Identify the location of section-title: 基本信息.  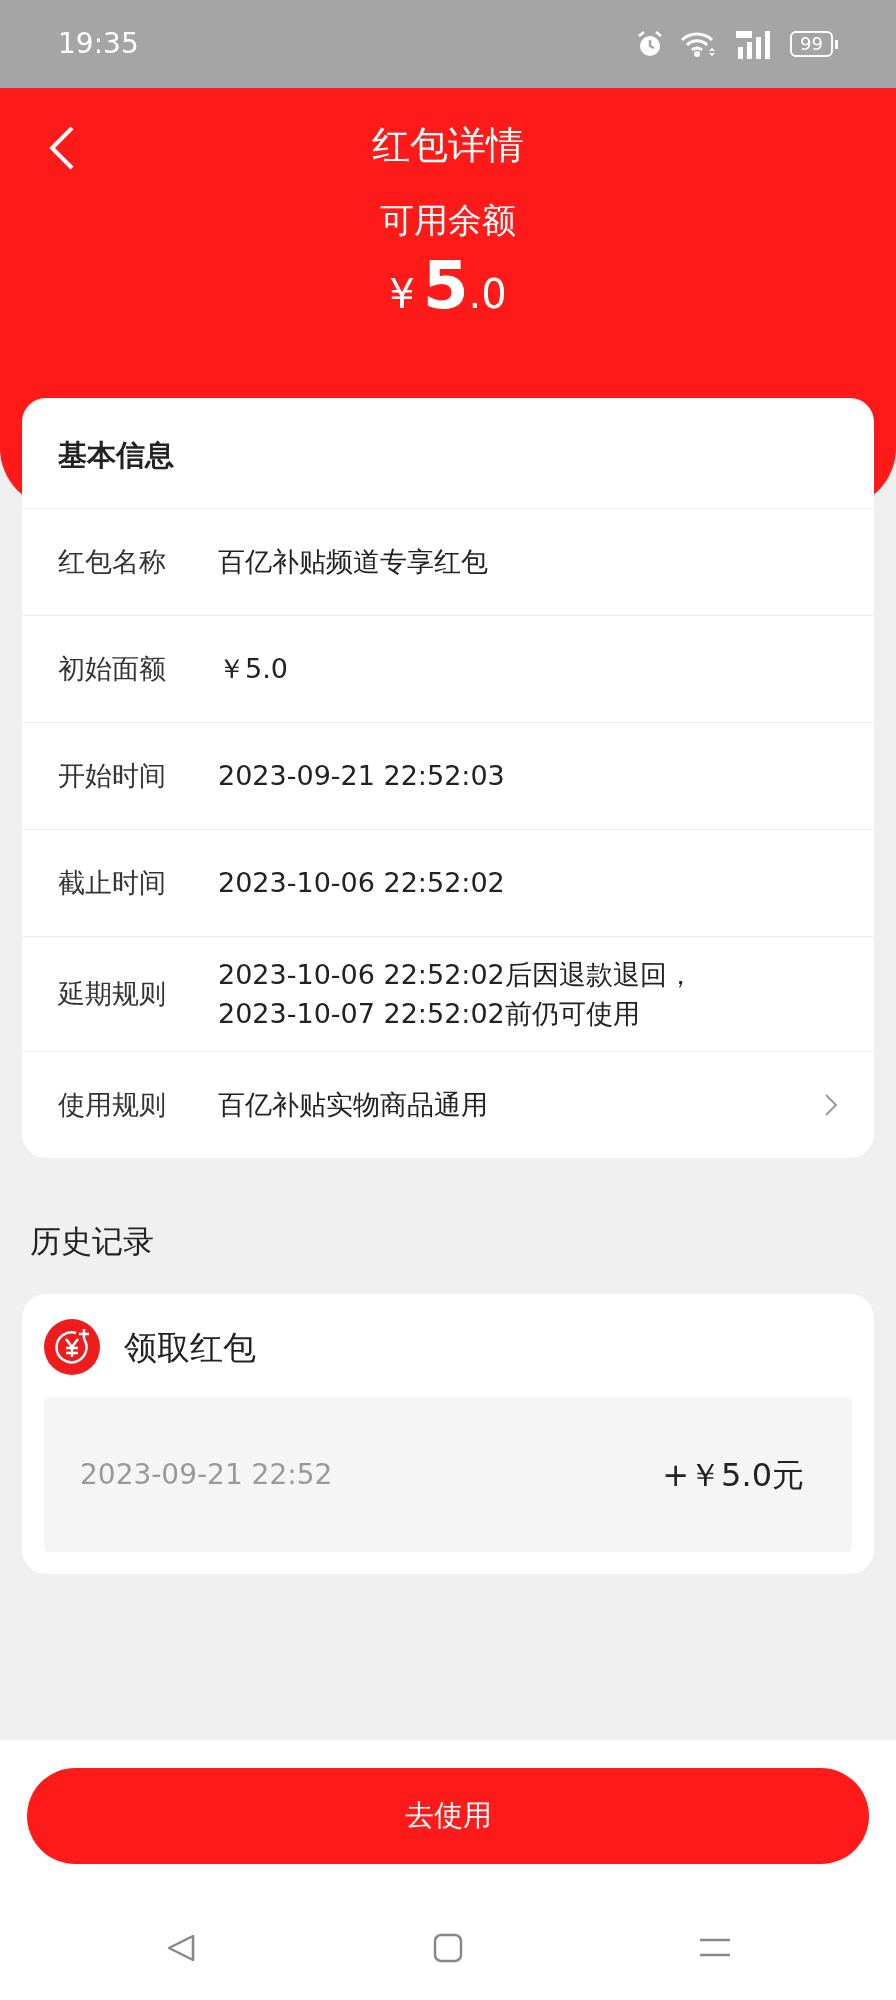
(116, 455).